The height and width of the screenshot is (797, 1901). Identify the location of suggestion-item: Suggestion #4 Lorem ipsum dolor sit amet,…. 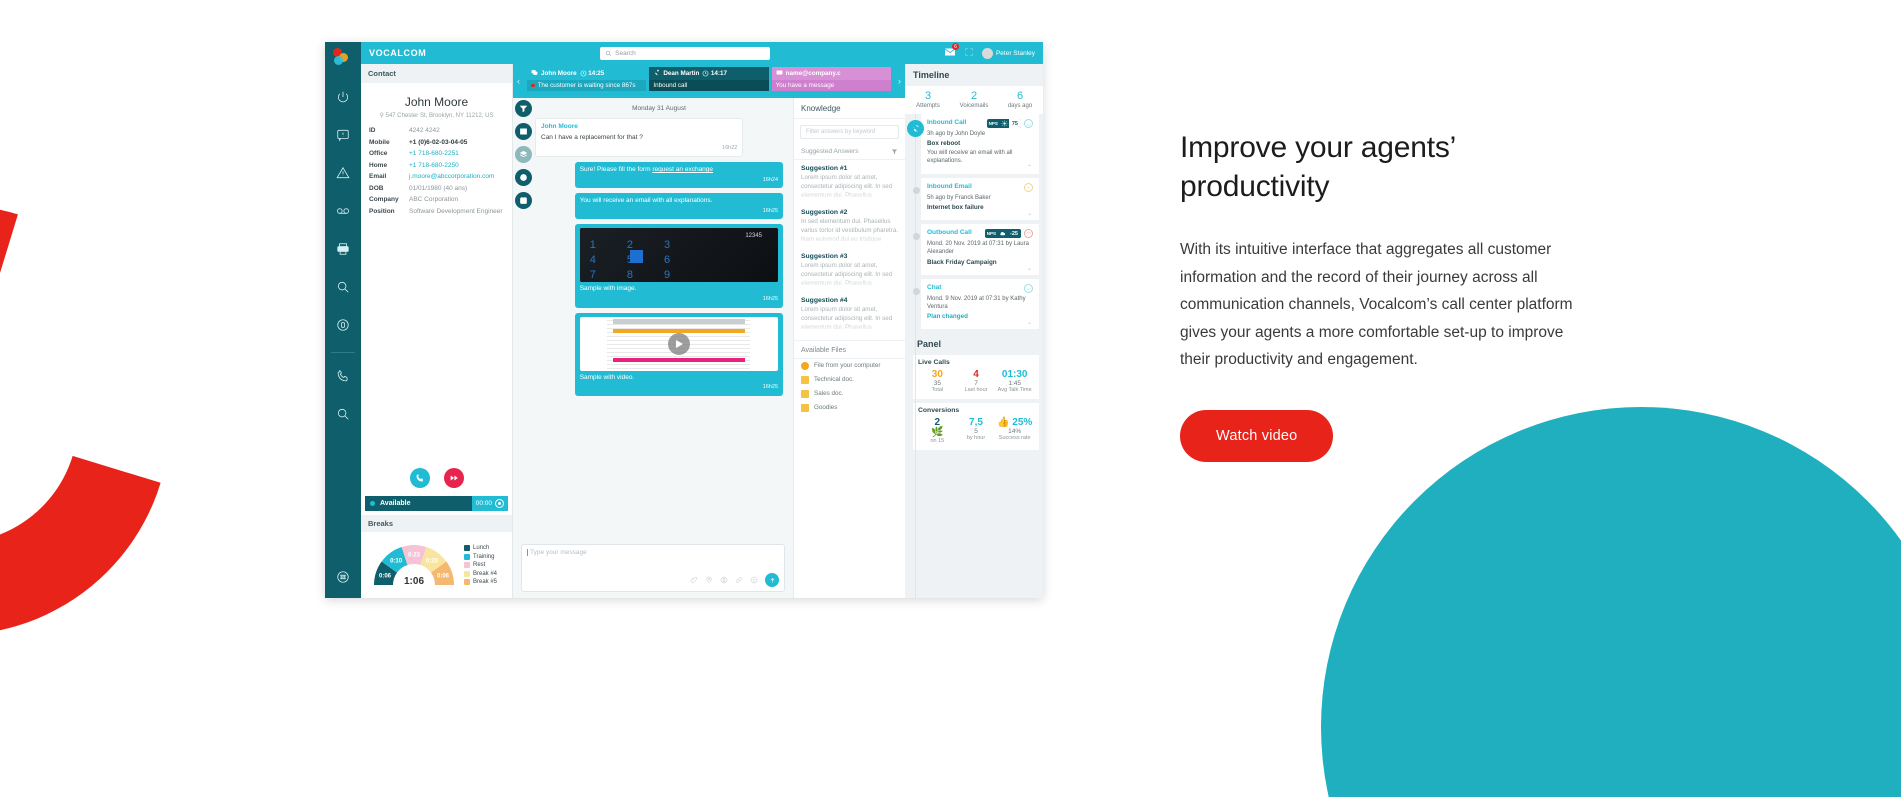
(849, 314).